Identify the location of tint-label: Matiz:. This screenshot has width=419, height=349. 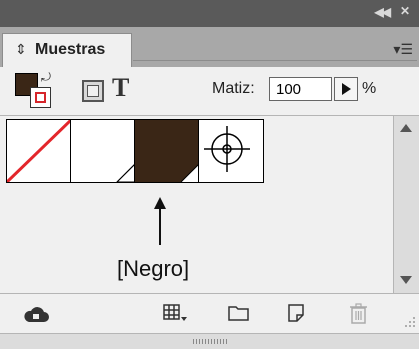
(233, 88).